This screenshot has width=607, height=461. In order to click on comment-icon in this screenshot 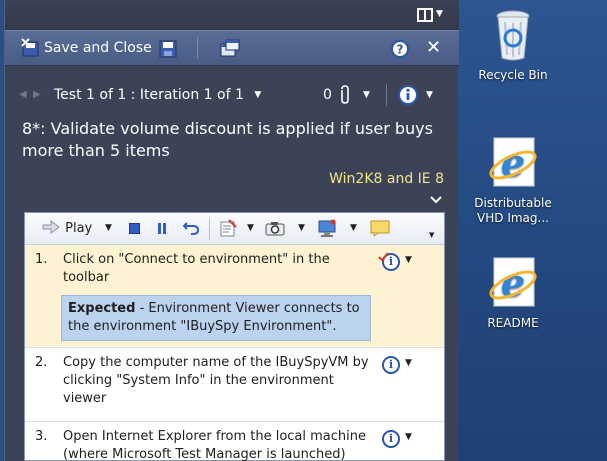, I will do `click(380, 230)`.